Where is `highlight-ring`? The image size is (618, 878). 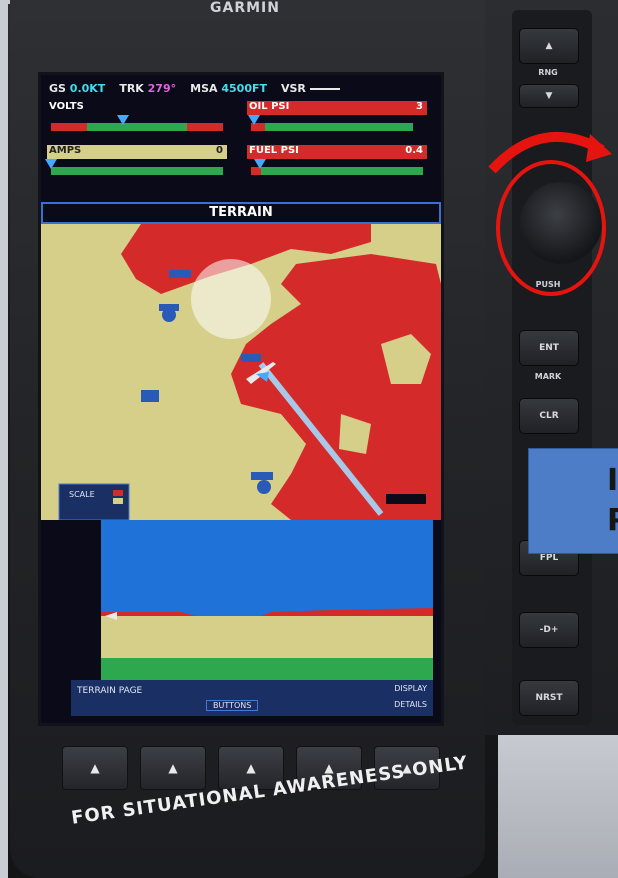
highlight-ring is located at coordinates (551, 228).